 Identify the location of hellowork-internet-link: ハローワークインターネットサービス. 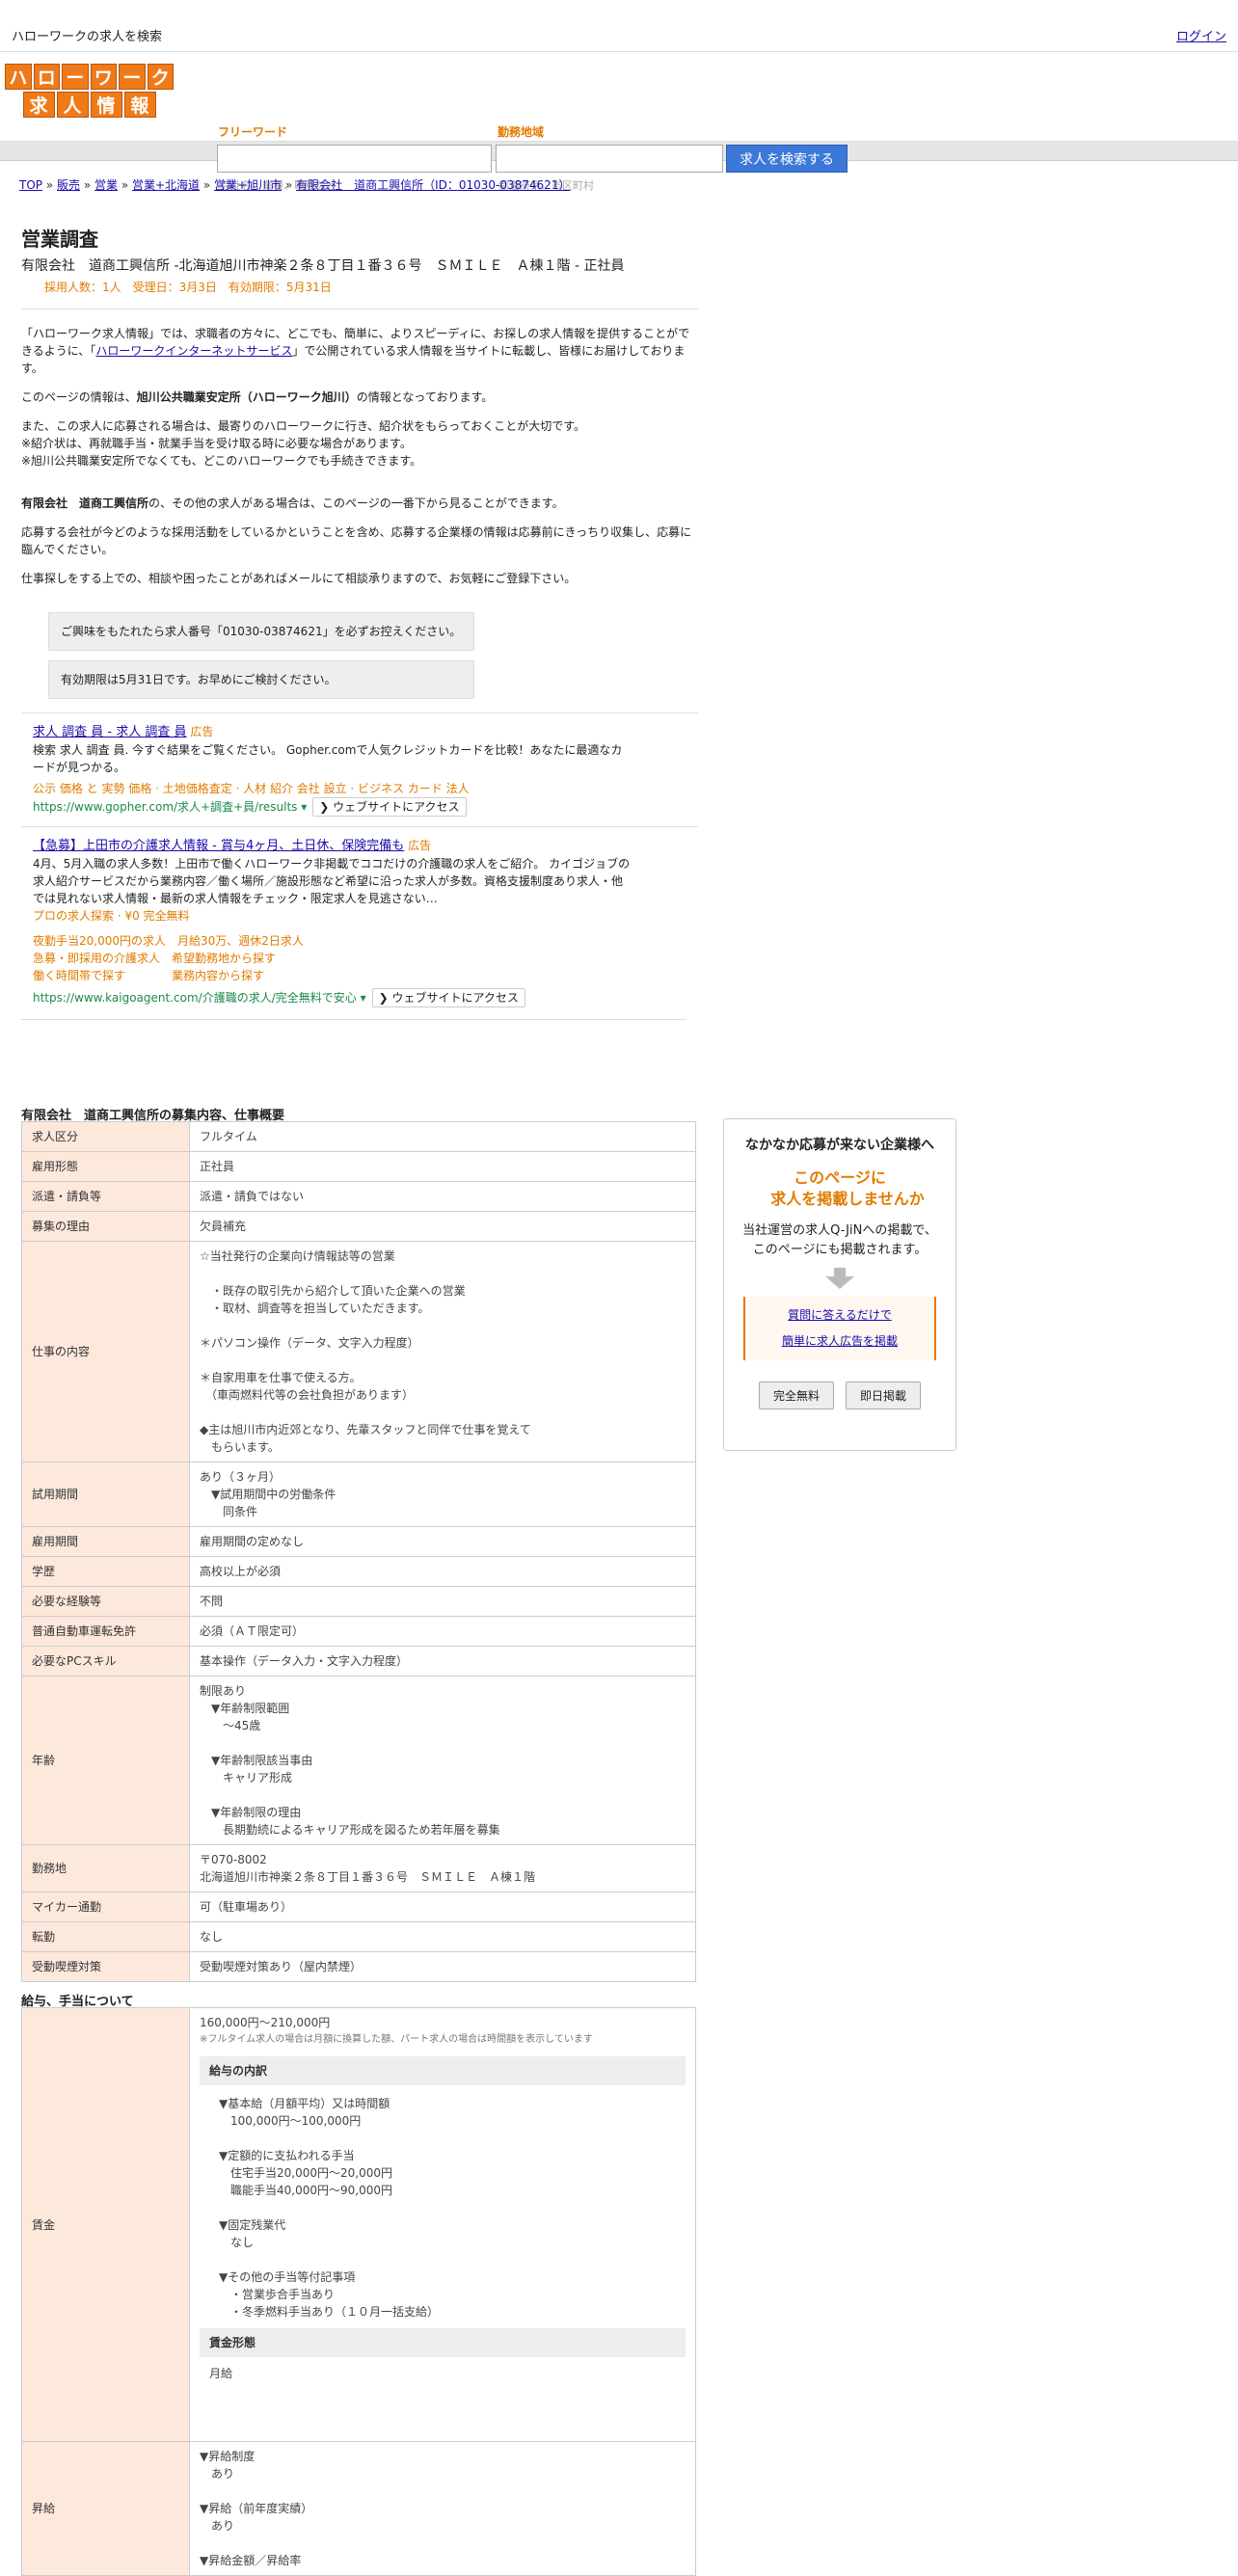
(193, 351).